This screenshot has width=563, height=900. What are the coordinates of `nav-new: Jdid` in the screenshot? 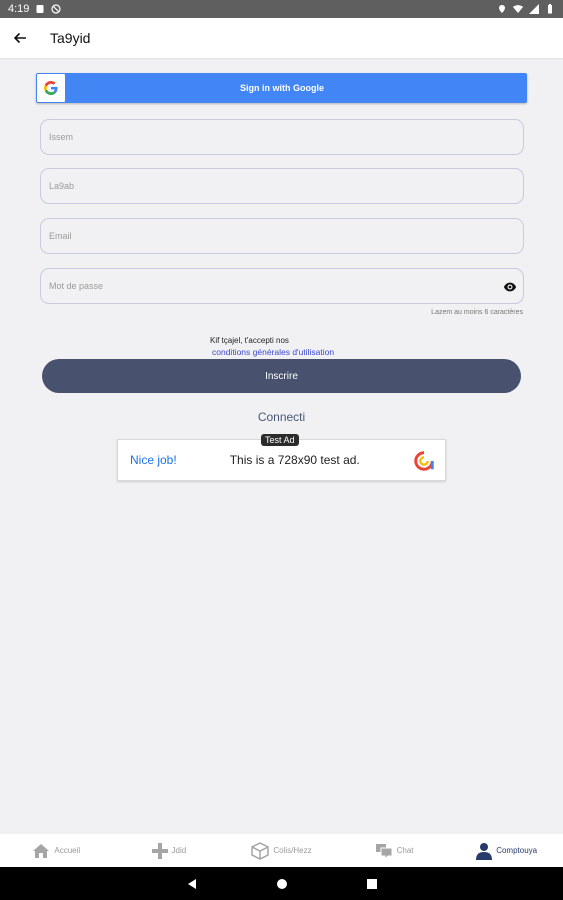 It's located at (169, 850).